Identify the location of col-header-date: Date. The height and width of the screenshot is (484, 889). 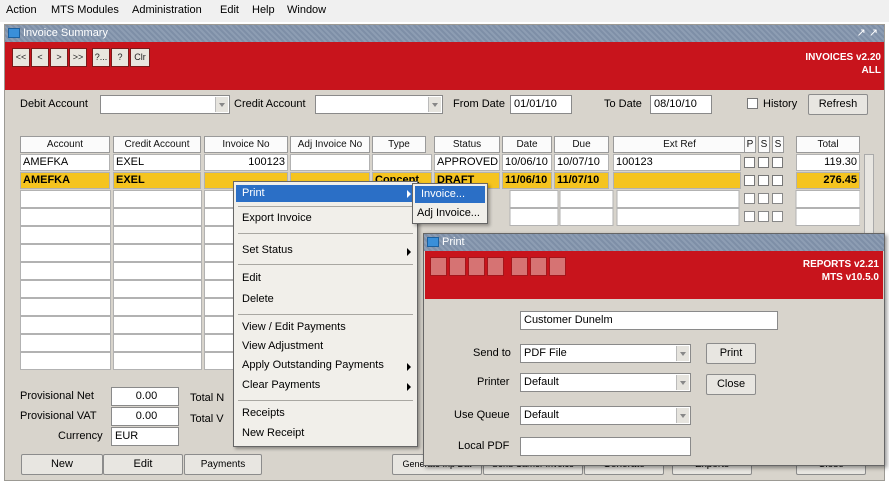
(527, 144).